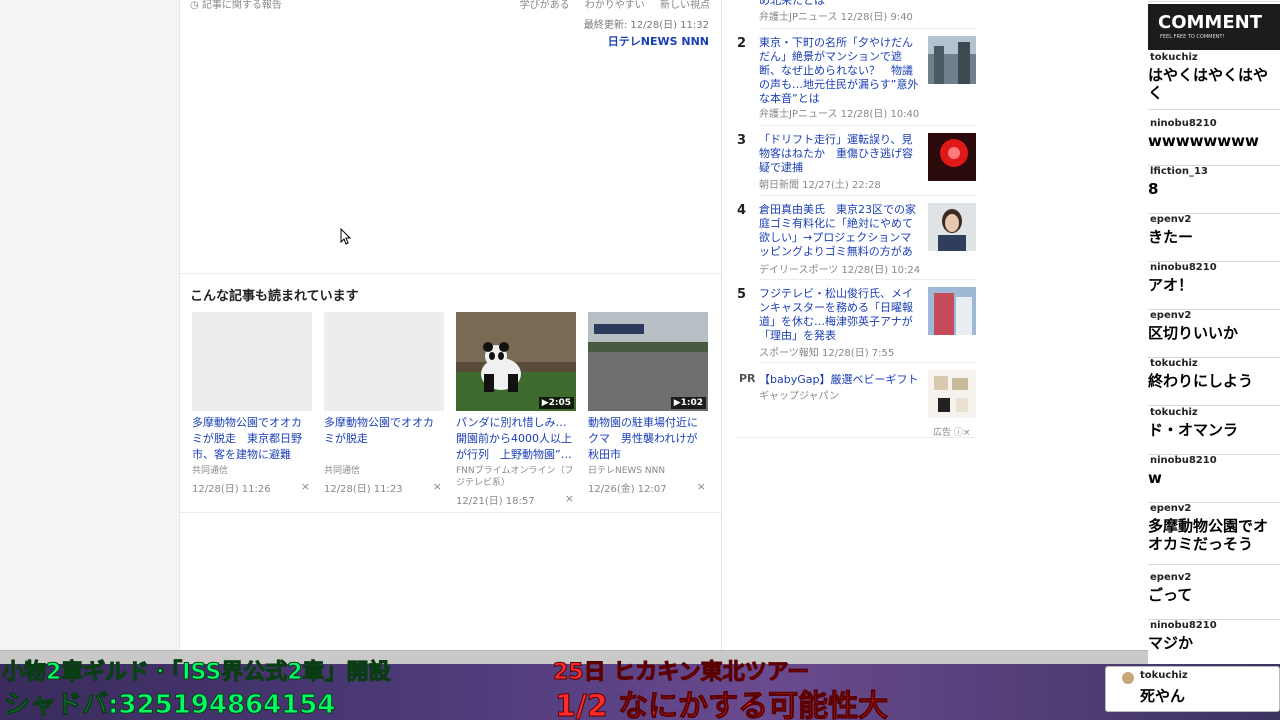 The width and height of the screenshot is (1280, 720). What do you see at coordinates (742, 294) in the screenshot?
I see `rank-number: 5` at bounding box center [742, 294].